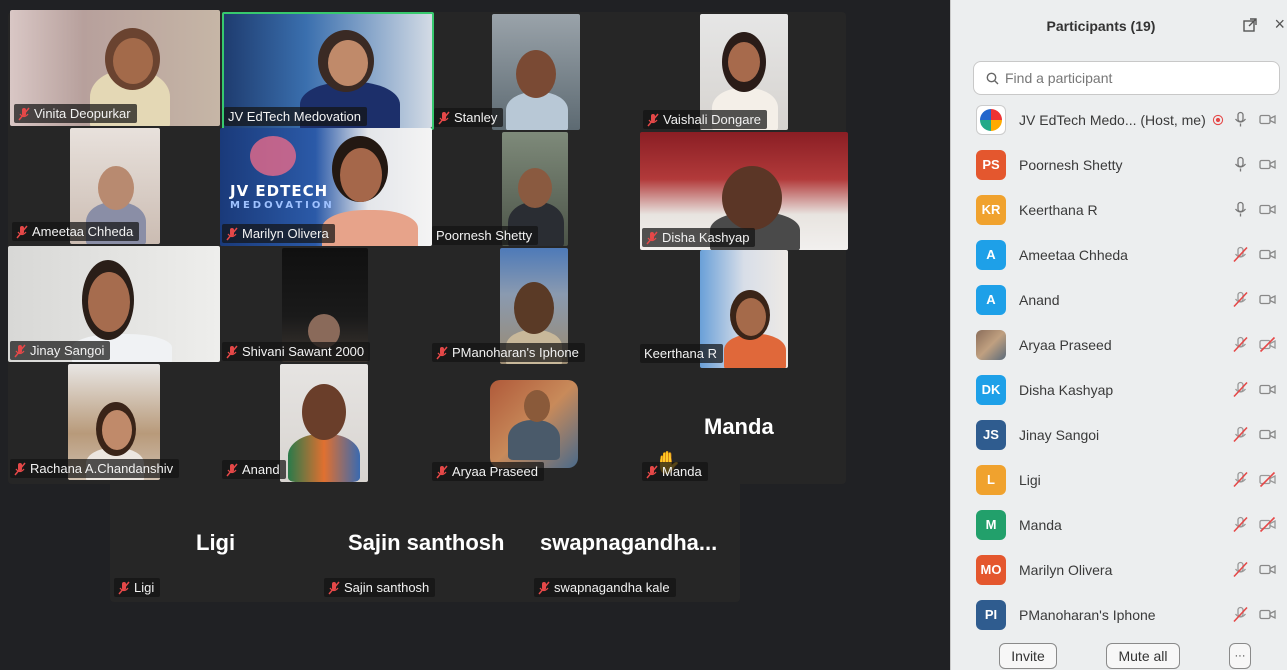 This screenshot has height=670, width=1287. Describe the element at coordinates (387, 587) in the screenshot. I see `participant-name: Sajin santhosh` at that location.